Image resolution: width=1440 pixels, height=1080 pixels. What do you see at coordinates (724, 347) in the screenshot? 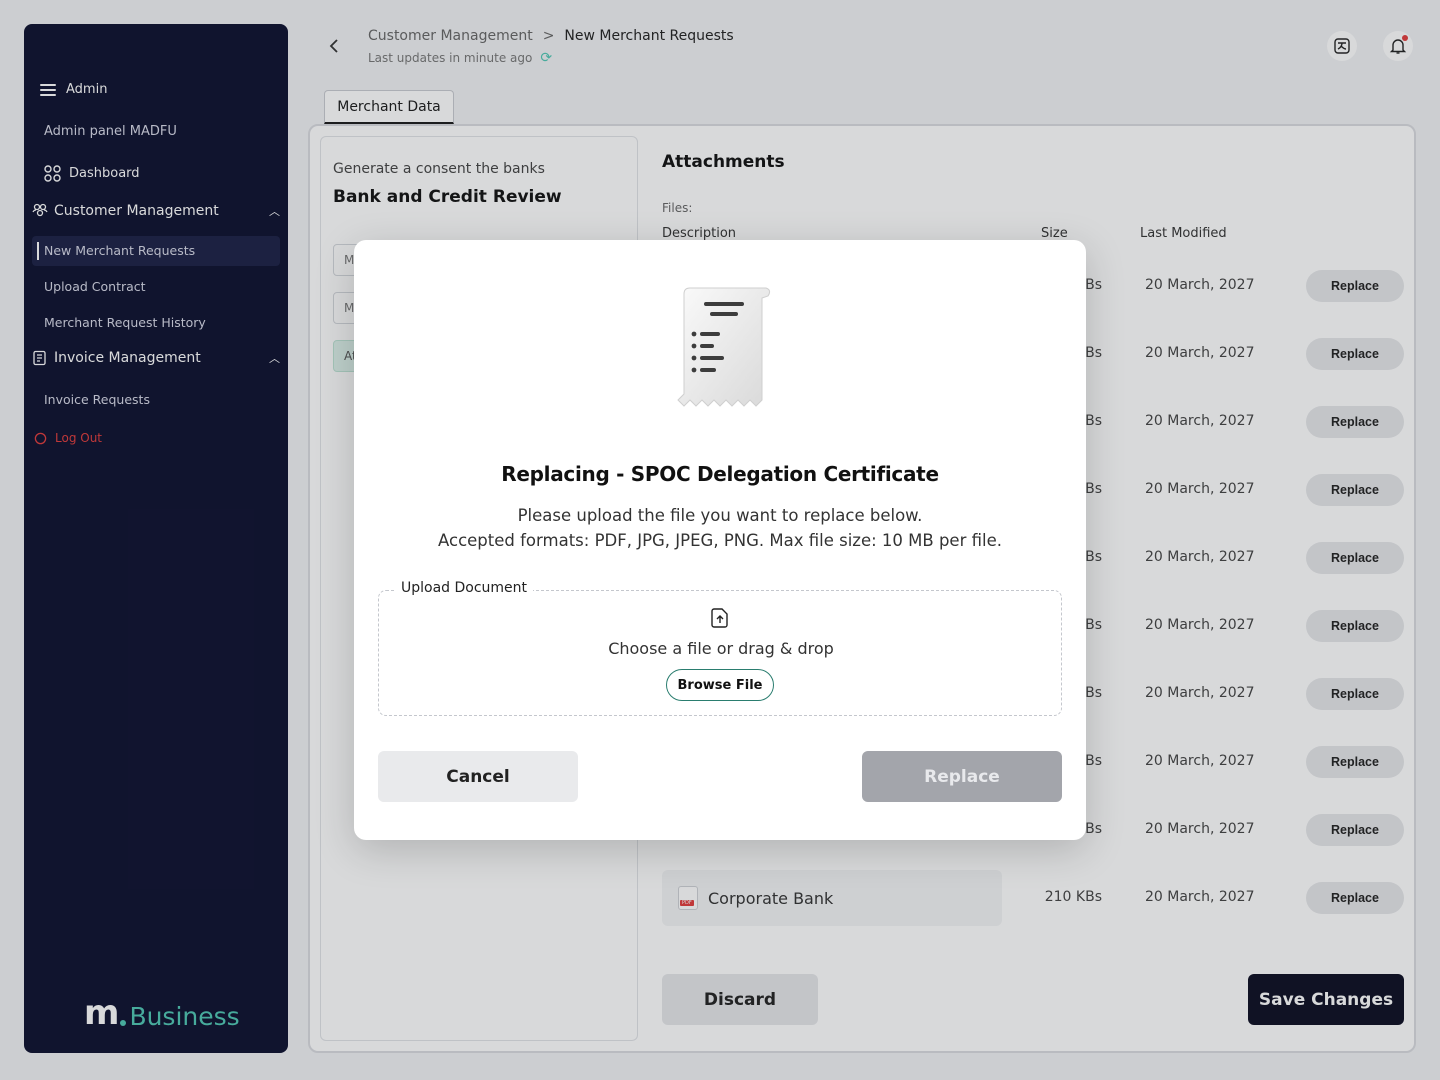
I see `document-scroll-icon` at bounding box center [724, 347].